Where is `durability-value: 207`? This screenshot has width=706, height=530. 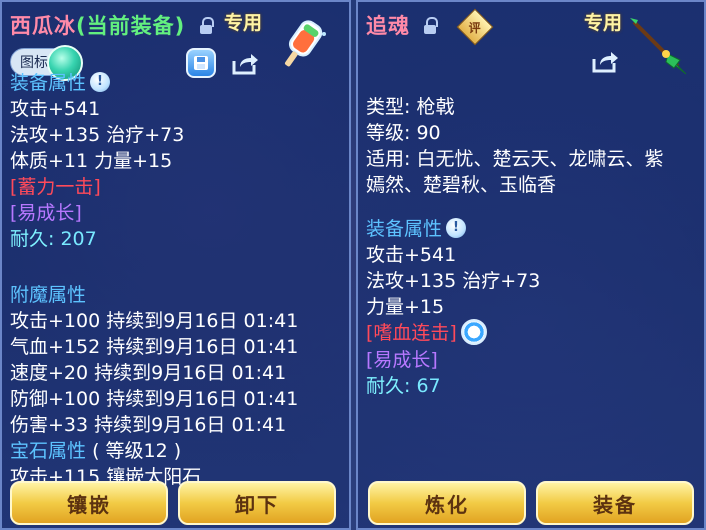 durability-value: 207 is located at coordinates (78, 239).